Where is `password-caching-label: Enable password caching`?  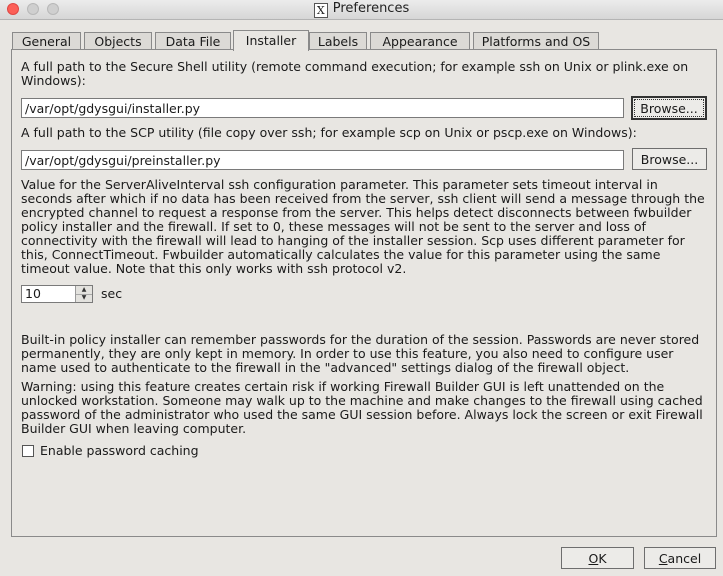
password-caching-label: Enable password caching is located at coordinates (119, 451).